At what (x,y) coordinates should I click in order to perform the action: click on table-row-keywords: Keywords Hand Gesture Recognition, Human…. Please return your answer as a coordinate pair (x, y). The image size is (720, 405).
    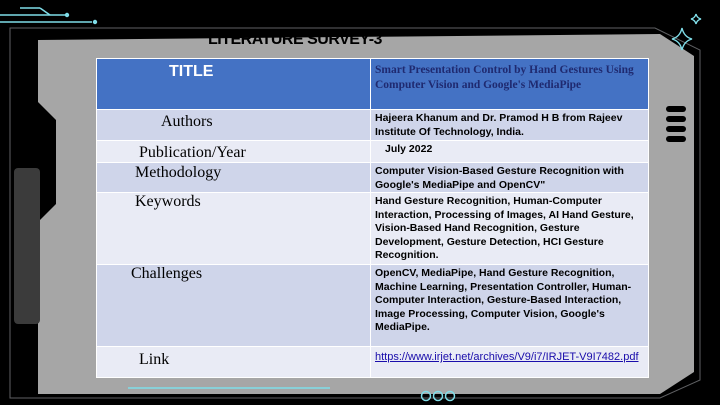
    Looking at the image, I should click on (372, 228).